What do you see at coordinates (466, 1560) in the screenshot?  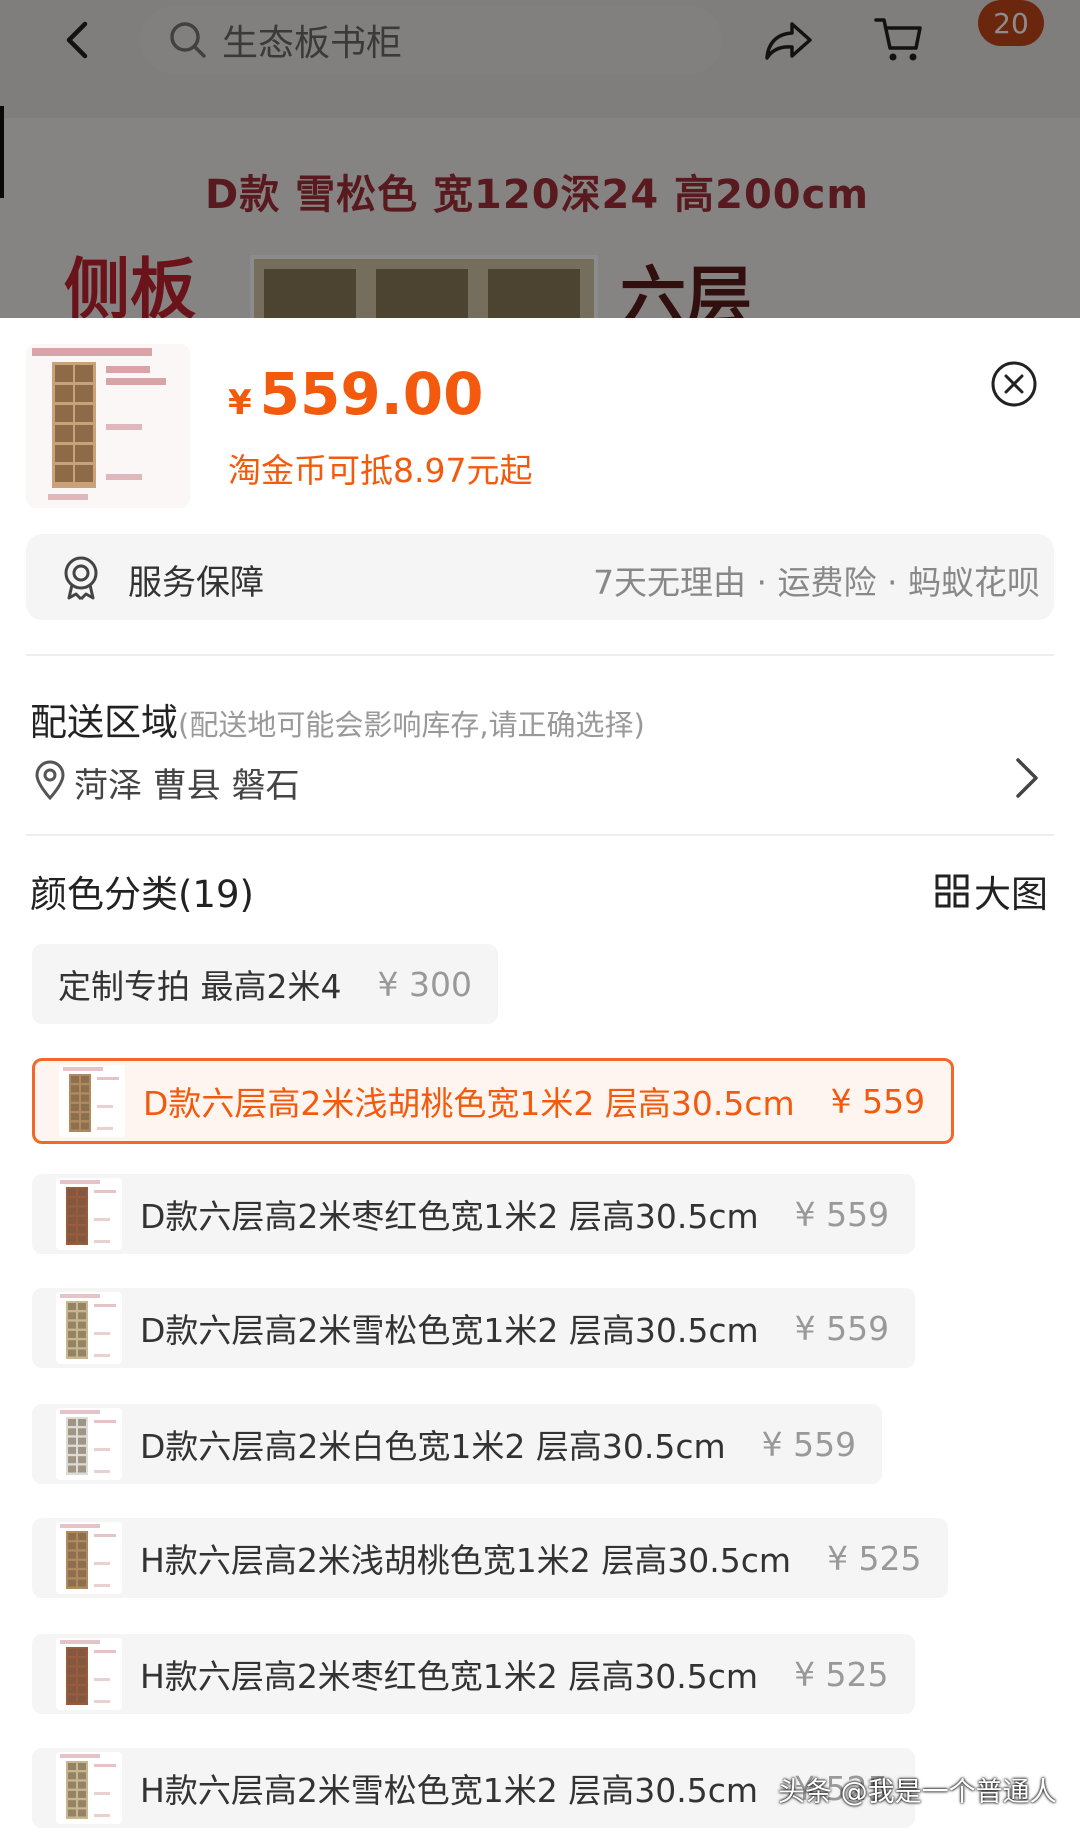 I see `option-name: H款六层高2米浅胡桃色宽1米2 层高30.5cm` at bounding box center [466, 1560].